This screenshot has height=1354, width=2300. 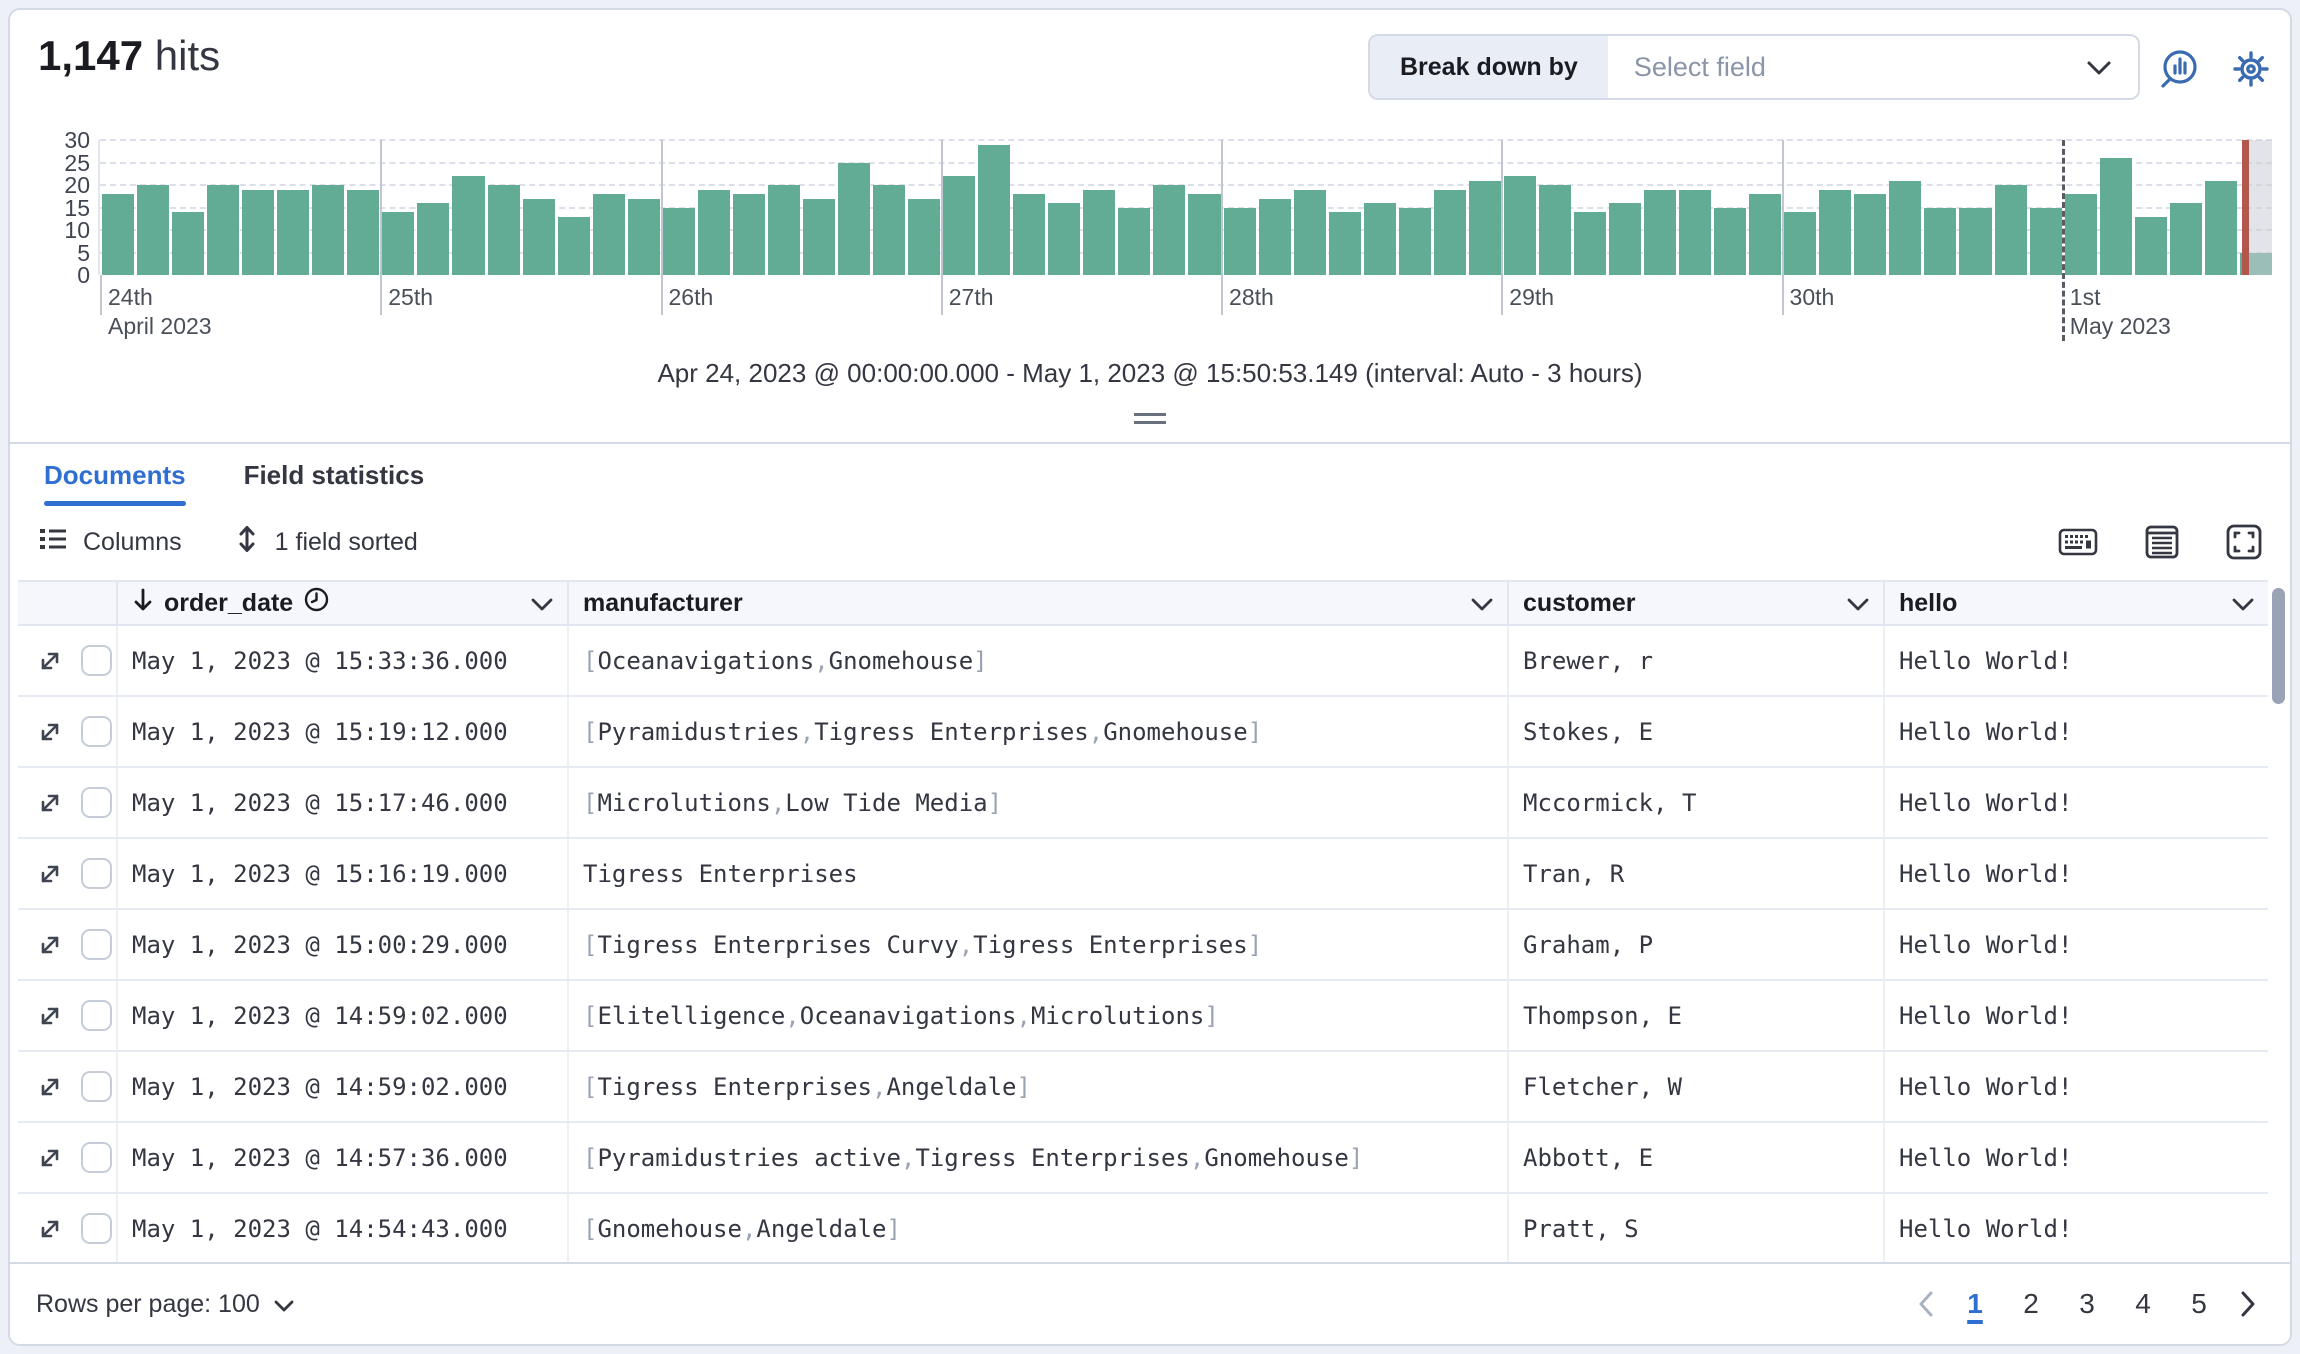 I want to click on cell-manufacturer: [Oceanavigations, Gnomehouse], so click(x=1039, y=660).